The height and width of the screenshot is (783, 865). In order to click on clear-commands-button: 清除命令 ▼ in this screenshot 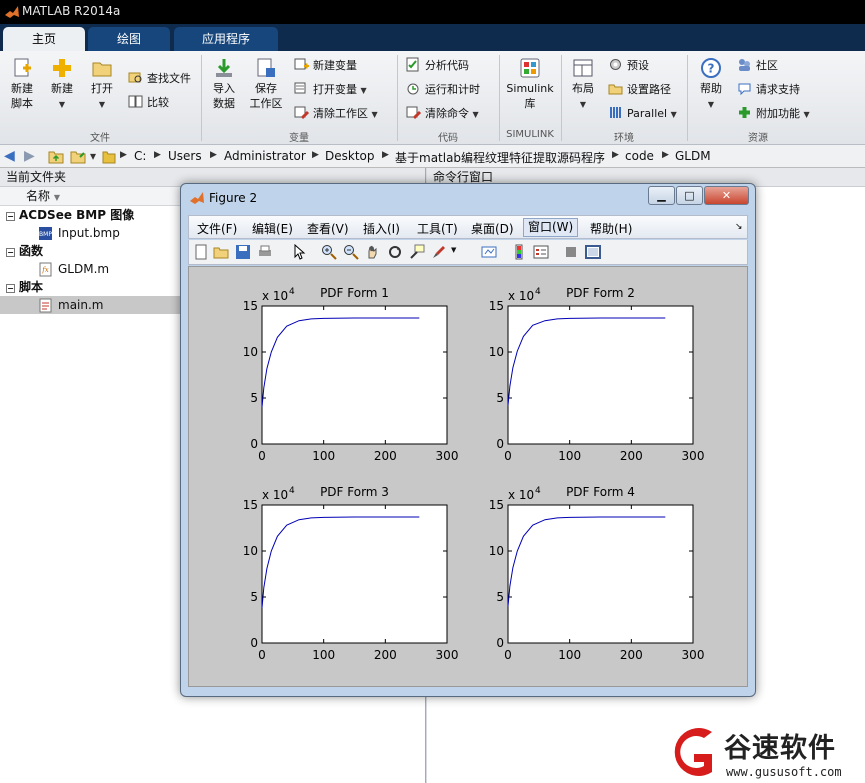, I will do `click(442, 114)`.